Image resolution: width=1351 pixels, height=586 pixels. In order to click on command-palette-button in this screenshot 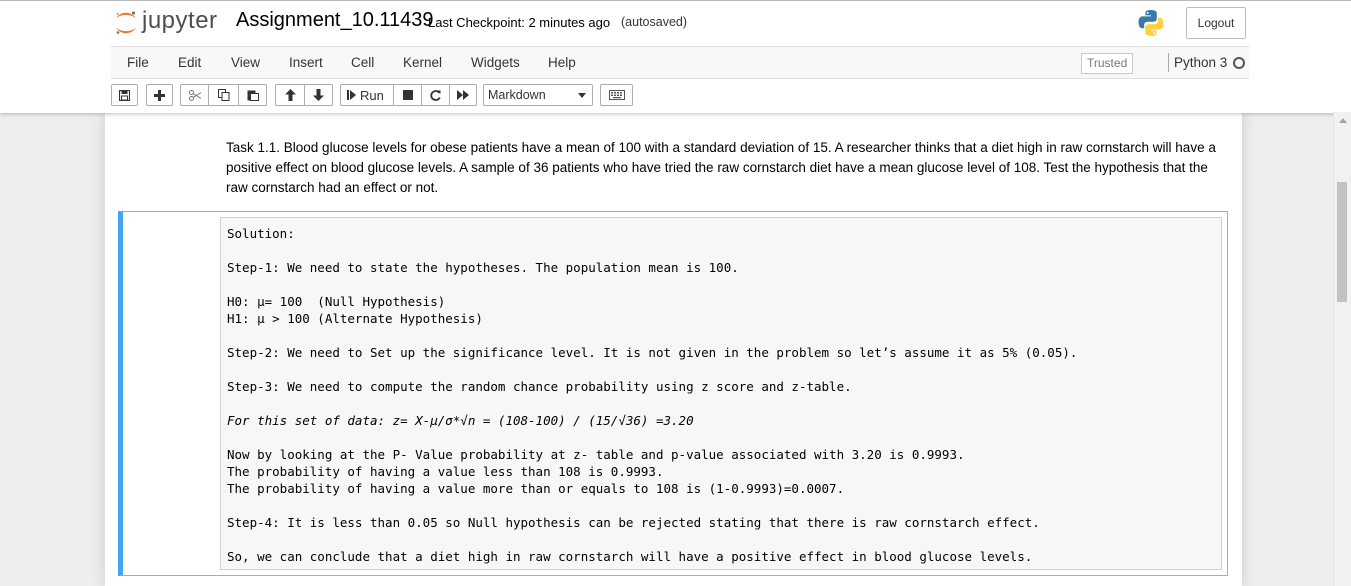, I will do `click(616, 95)`.